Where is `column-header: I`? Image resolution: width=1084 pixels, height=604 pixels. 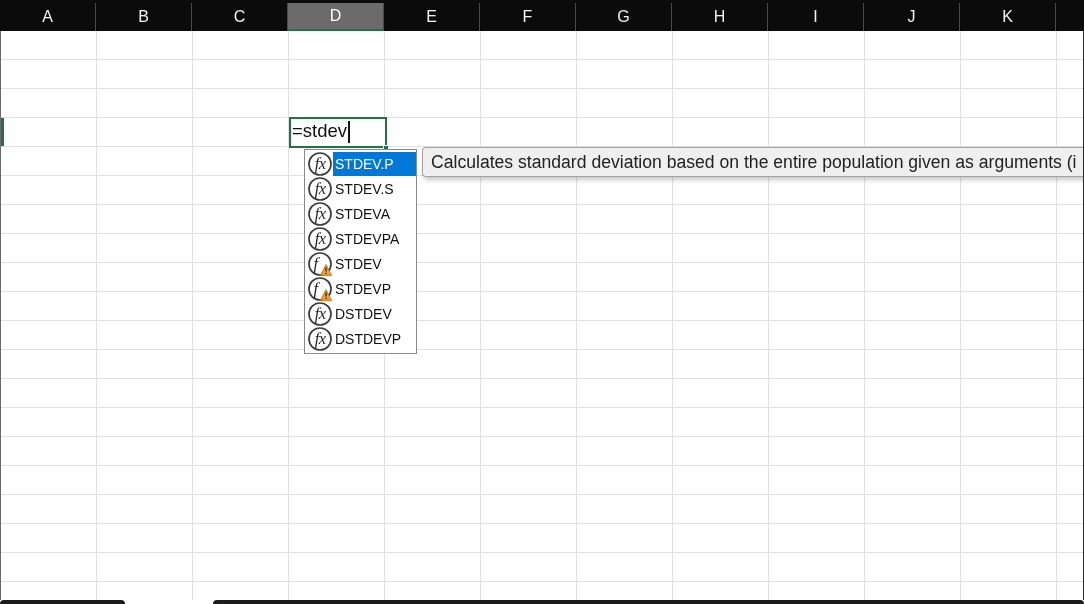
column-header: I is located at coordinates (816, 17).